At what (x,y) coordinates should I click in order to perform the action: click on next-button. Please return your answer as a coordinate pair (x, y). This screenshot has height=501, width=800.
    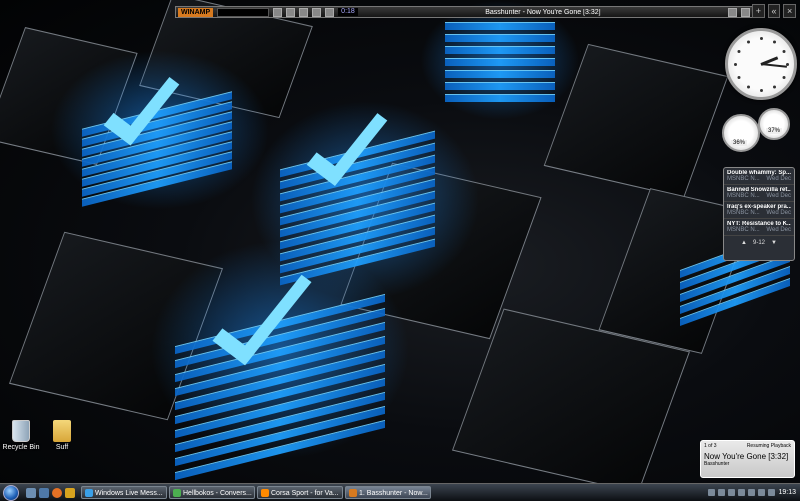
    Looking at the image, I should click on (330, 12).